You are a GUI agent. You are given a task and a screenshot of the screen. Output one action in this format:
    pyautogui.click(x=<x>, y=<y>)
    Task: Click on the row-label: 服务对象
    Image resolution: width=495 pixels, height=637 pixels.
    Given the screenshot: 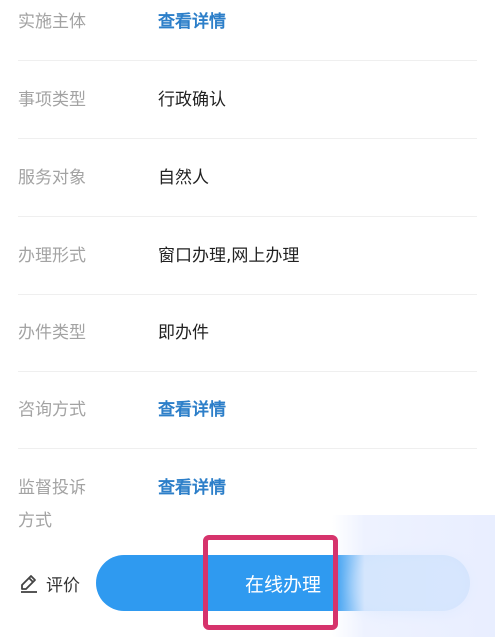 What is the action you would take?
    pyautogui.click(x=52, y=178)
    